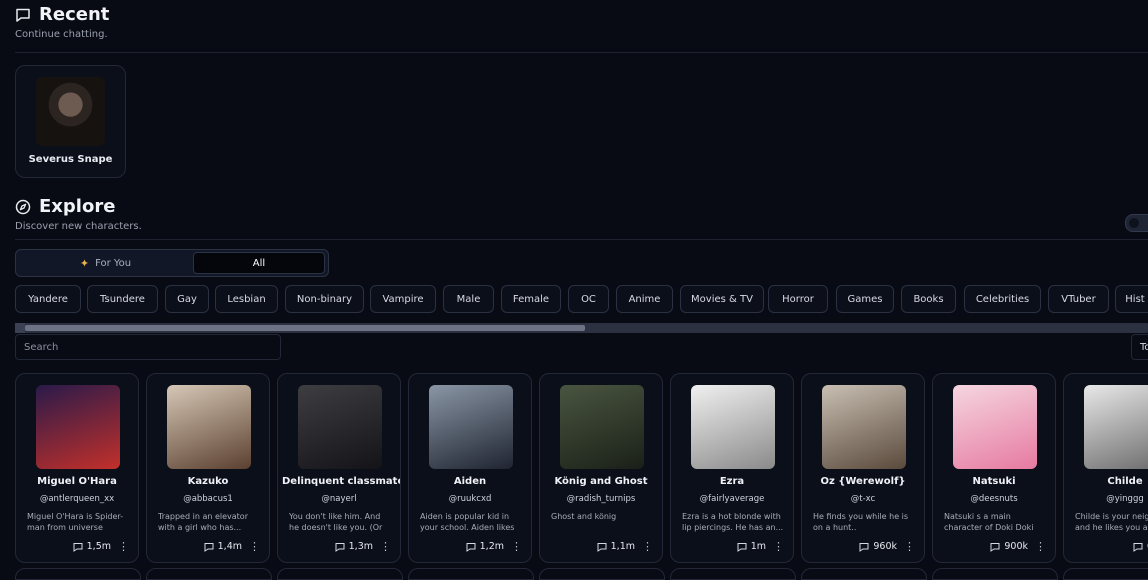 This screenshot has height=580, width=1148. I want to click on creator-handle: @fairlyaverage, so click(732, 499).